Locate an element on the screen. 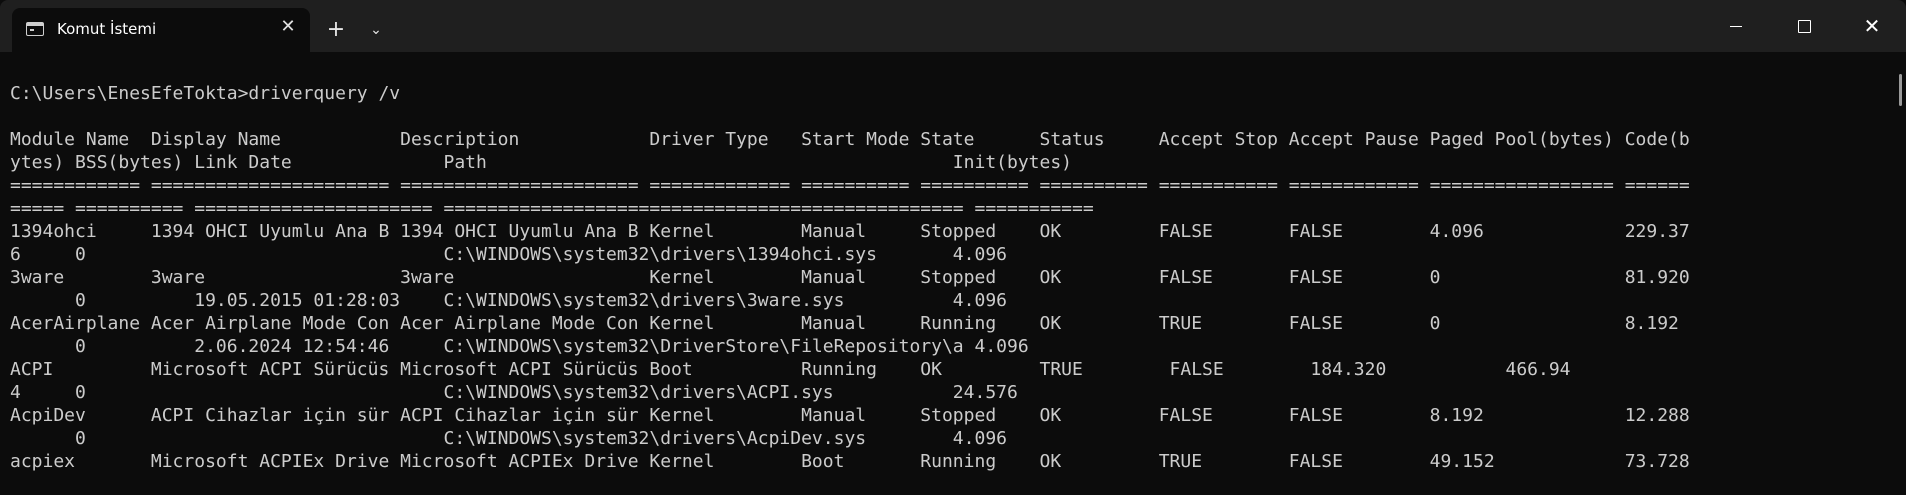 The height and width of the screenshot is (495, 1906). minimize-icon is located at coordinates (1736, 26).